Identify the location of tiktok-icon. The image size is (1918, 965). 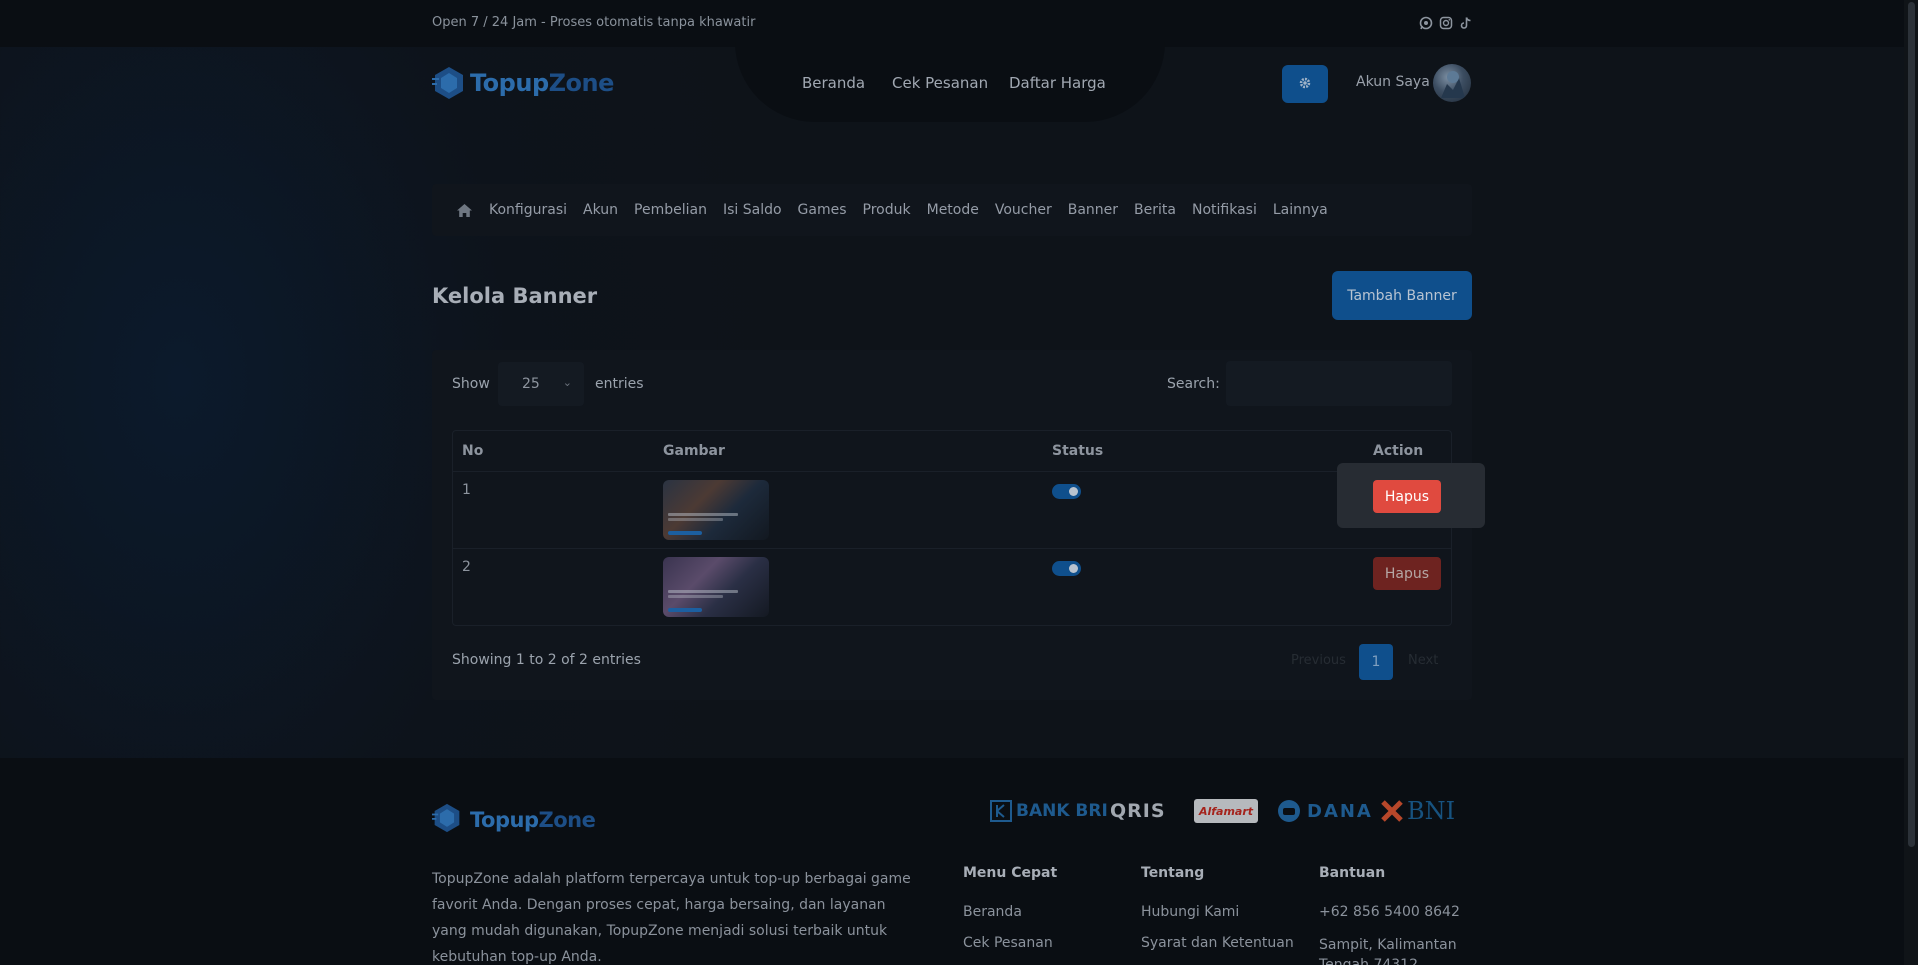
(1466, 23).